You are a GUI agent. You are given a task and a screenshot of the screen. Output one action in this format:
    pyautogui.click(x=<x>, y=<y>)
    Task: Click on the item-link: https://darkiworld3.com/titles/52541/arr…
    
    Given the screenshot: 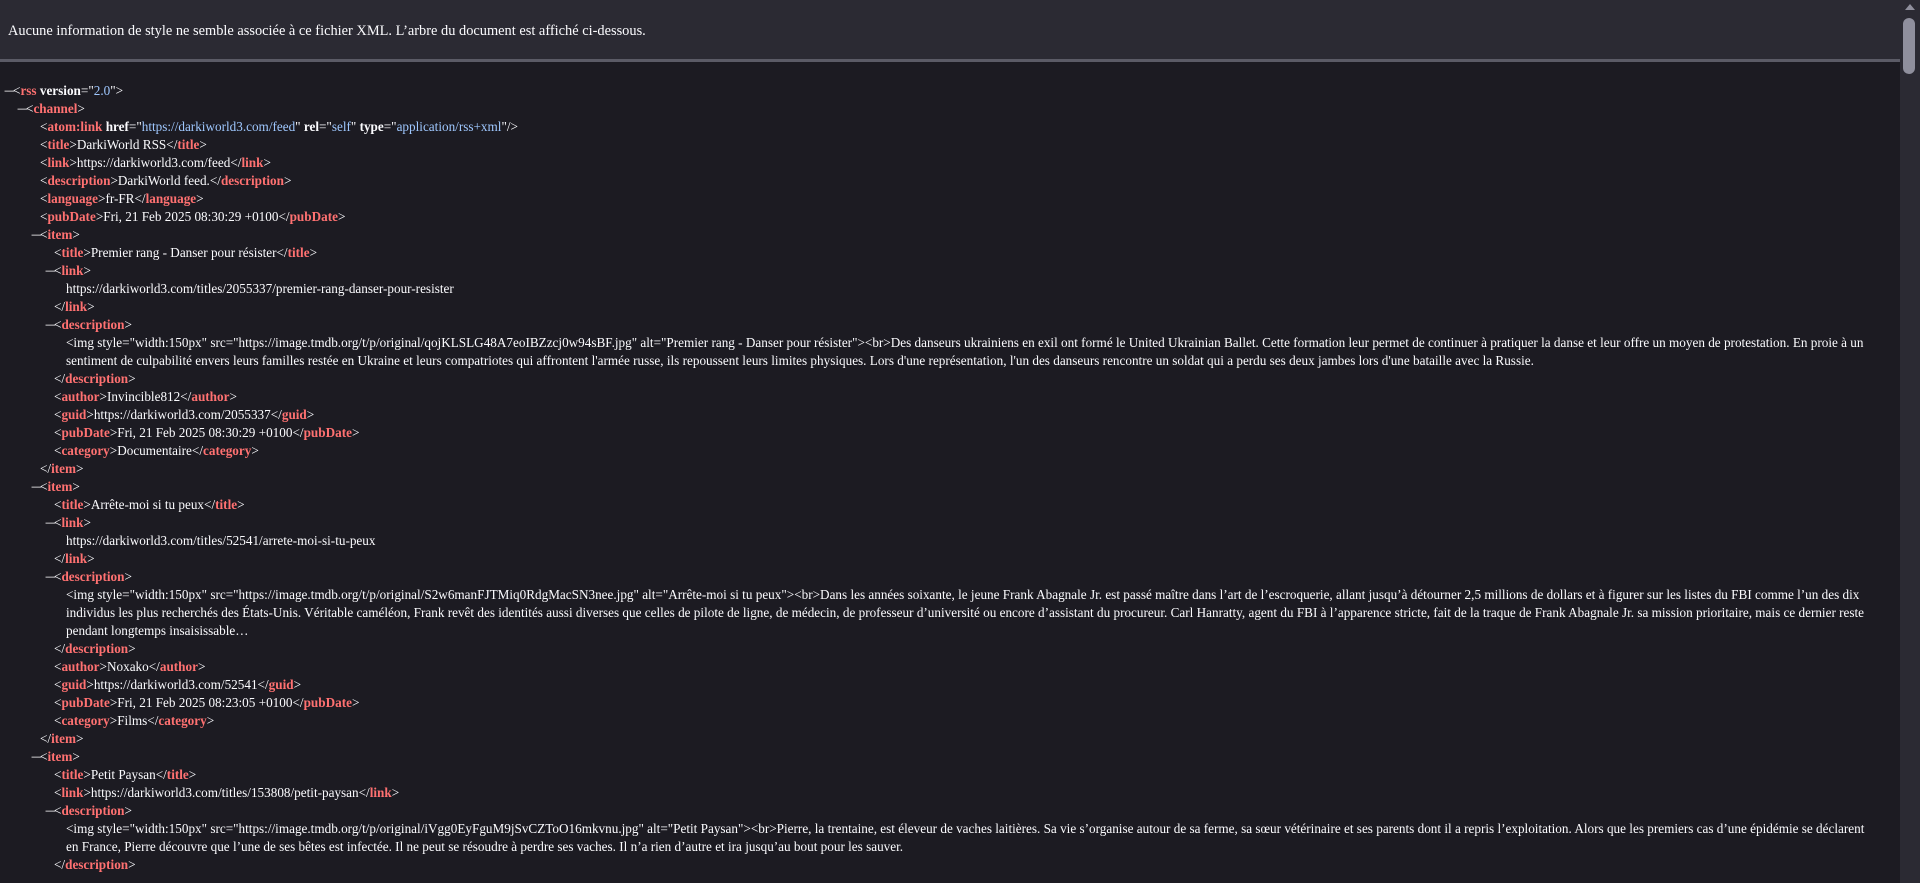 What is the action you would take?
    pyautogui.click(x=221, y=540)
    